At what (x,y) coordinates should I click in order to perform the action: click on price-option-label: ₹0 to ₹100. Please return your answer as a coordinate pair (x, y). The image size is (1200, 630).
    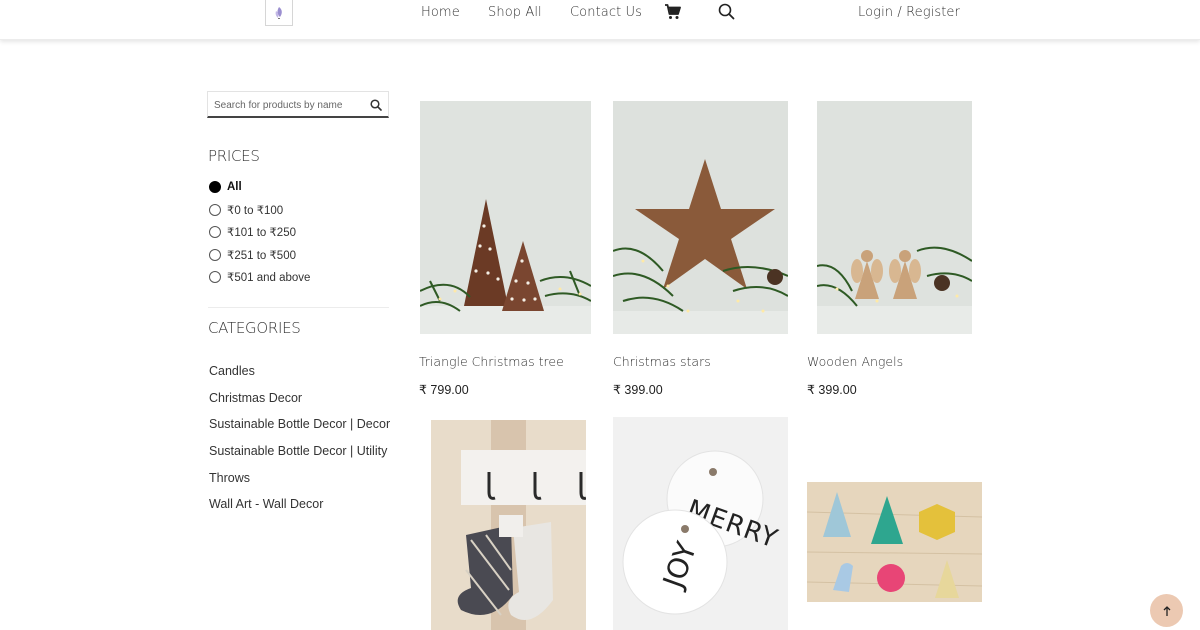
    Looking at the image, I should click on (255, 211).